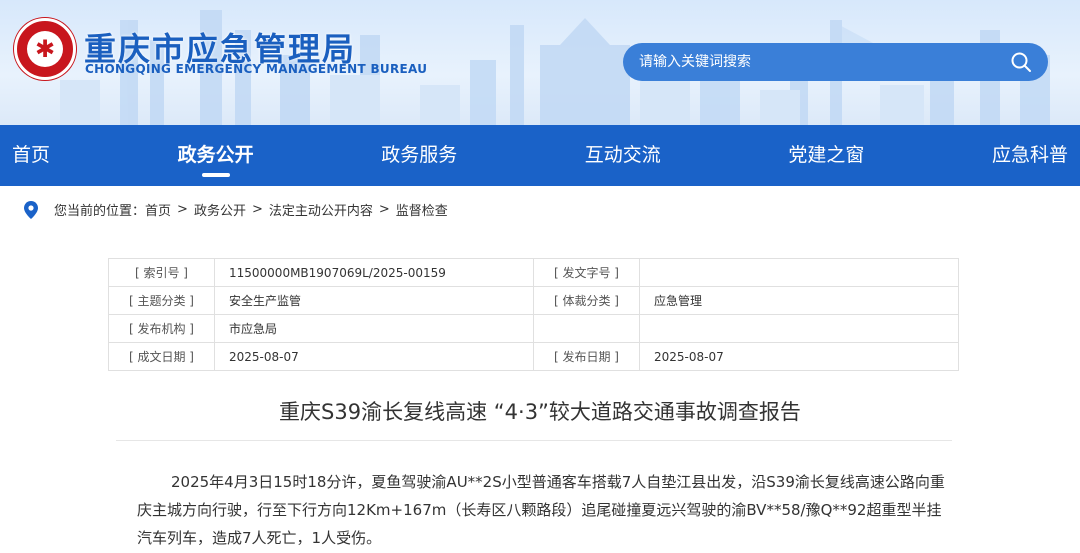 The image size is (1080, 553). I want to click on publish-date-label: [ 发布日期 ], so click(586, 356).